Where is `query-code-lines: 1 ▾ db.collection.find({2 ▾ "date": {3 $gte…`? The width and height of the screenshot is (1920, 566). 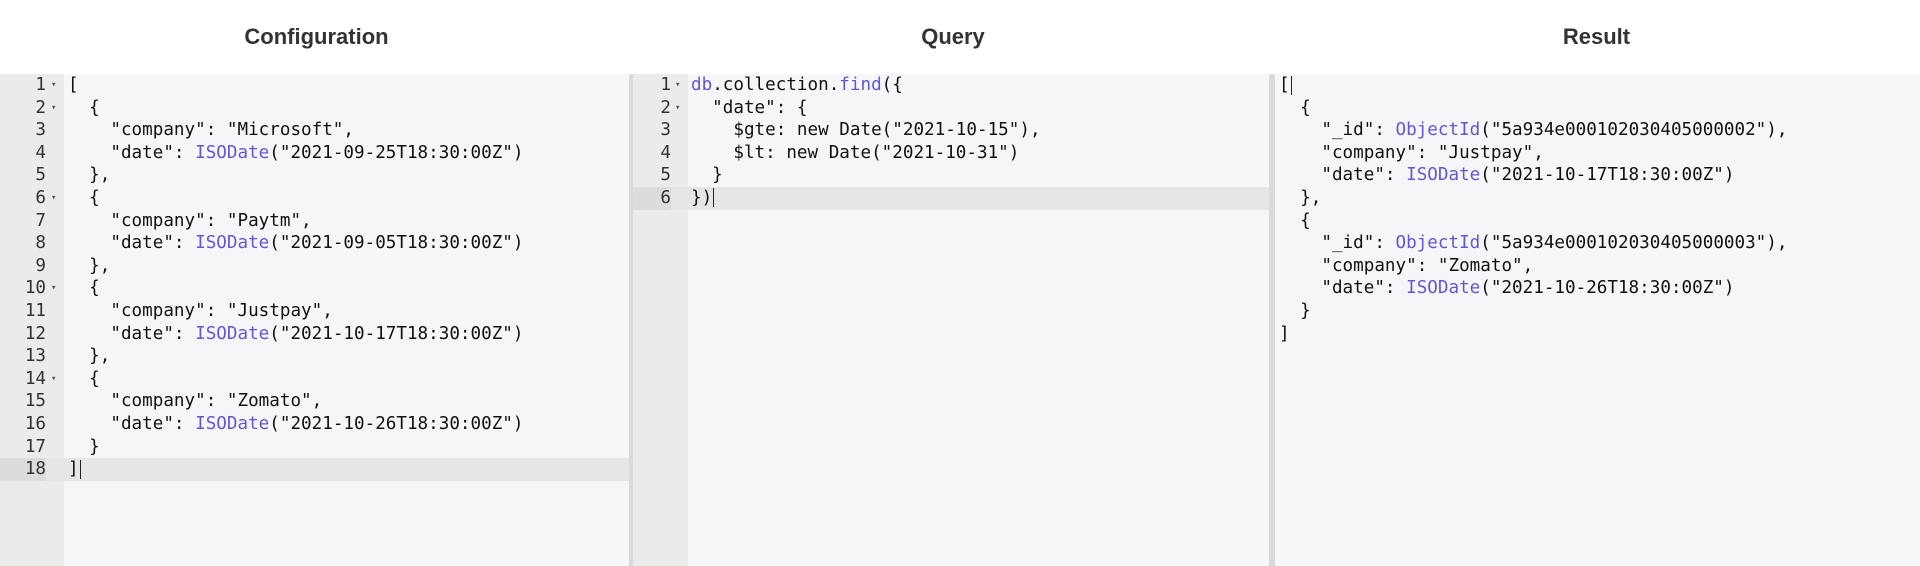
query-code-lines: 1 ▾ db.collection.find({2 ▾ "date": {3 $gte… is located at coordinates (951, 142).